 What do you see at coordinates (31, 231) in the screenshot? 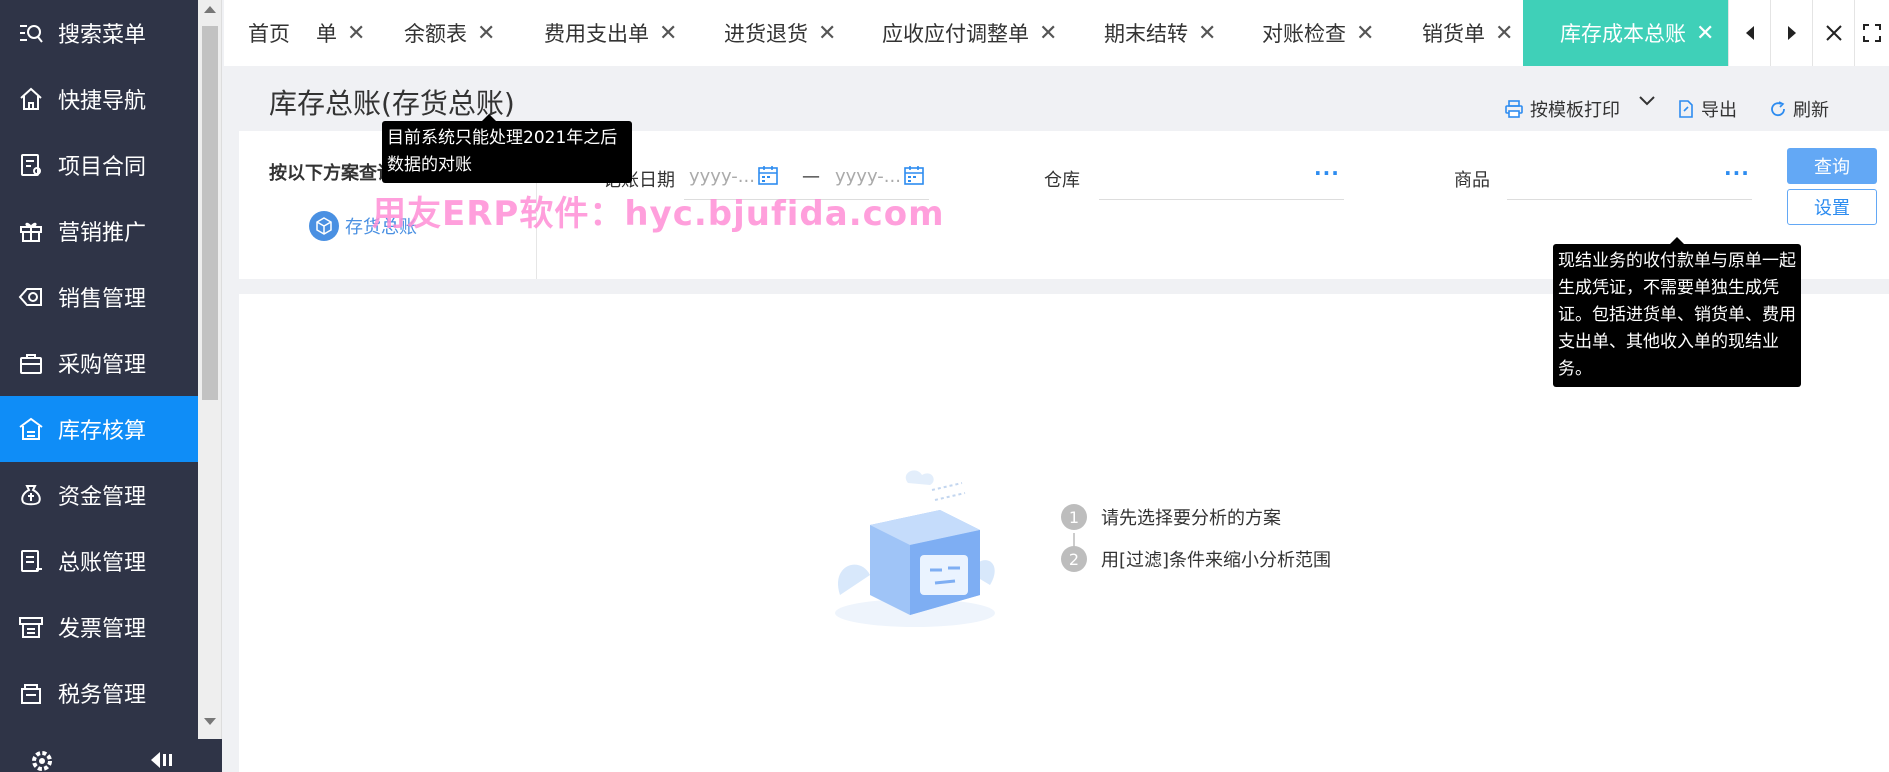
I see `gift-icon` at bounding box center [31, 231].